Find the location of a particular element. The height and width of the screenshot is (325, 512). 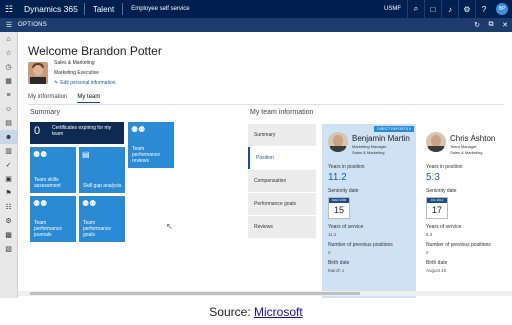

tab-my-team: My team is located at coordinates (89, 98).